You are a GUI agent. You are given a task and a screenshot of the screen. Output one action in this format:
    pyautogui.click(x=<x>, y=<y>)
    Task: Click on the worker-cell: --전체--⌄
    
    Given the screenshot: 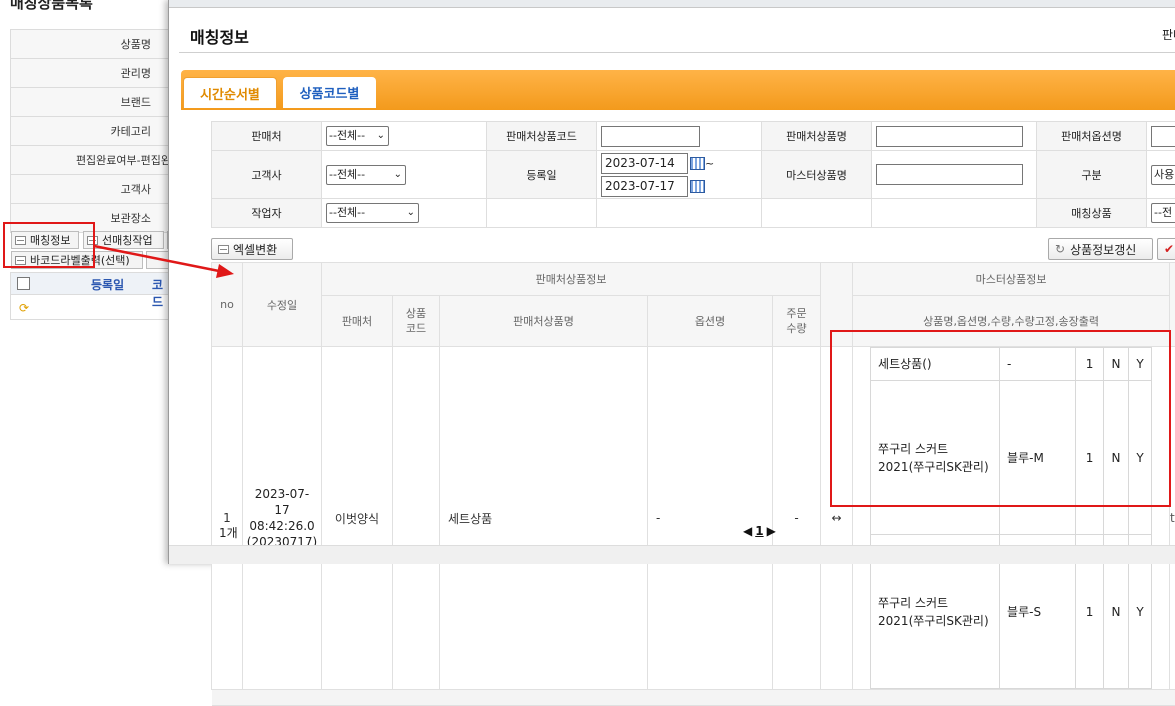 What is the action you would take?
    pyautogui.click(x=404, y=213)
    